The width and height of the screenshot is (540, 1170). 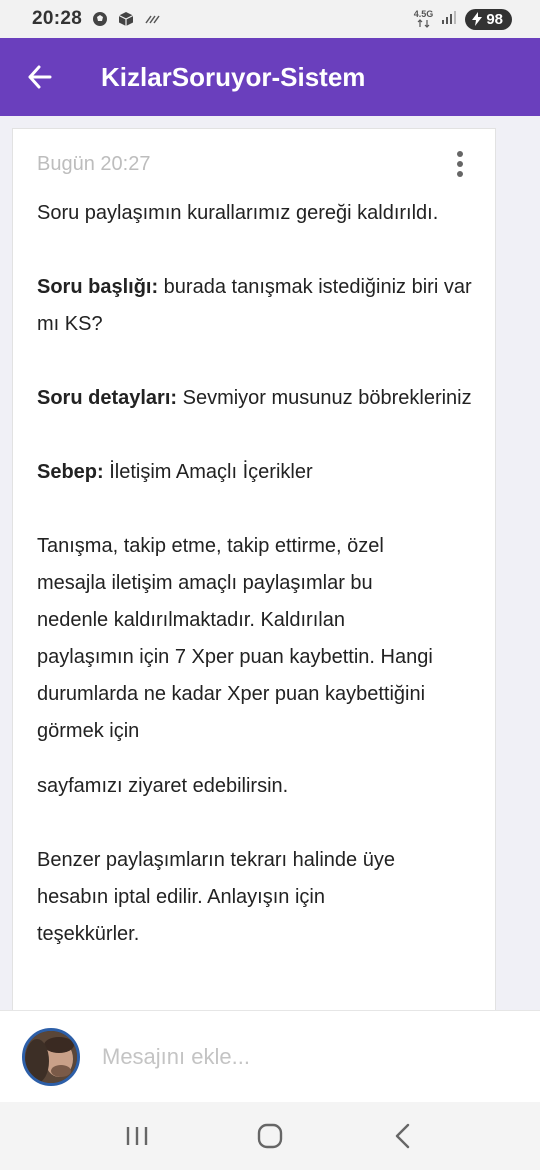 I want to click on question-details-label: Soru detayları:, so click(x=107, y=398).